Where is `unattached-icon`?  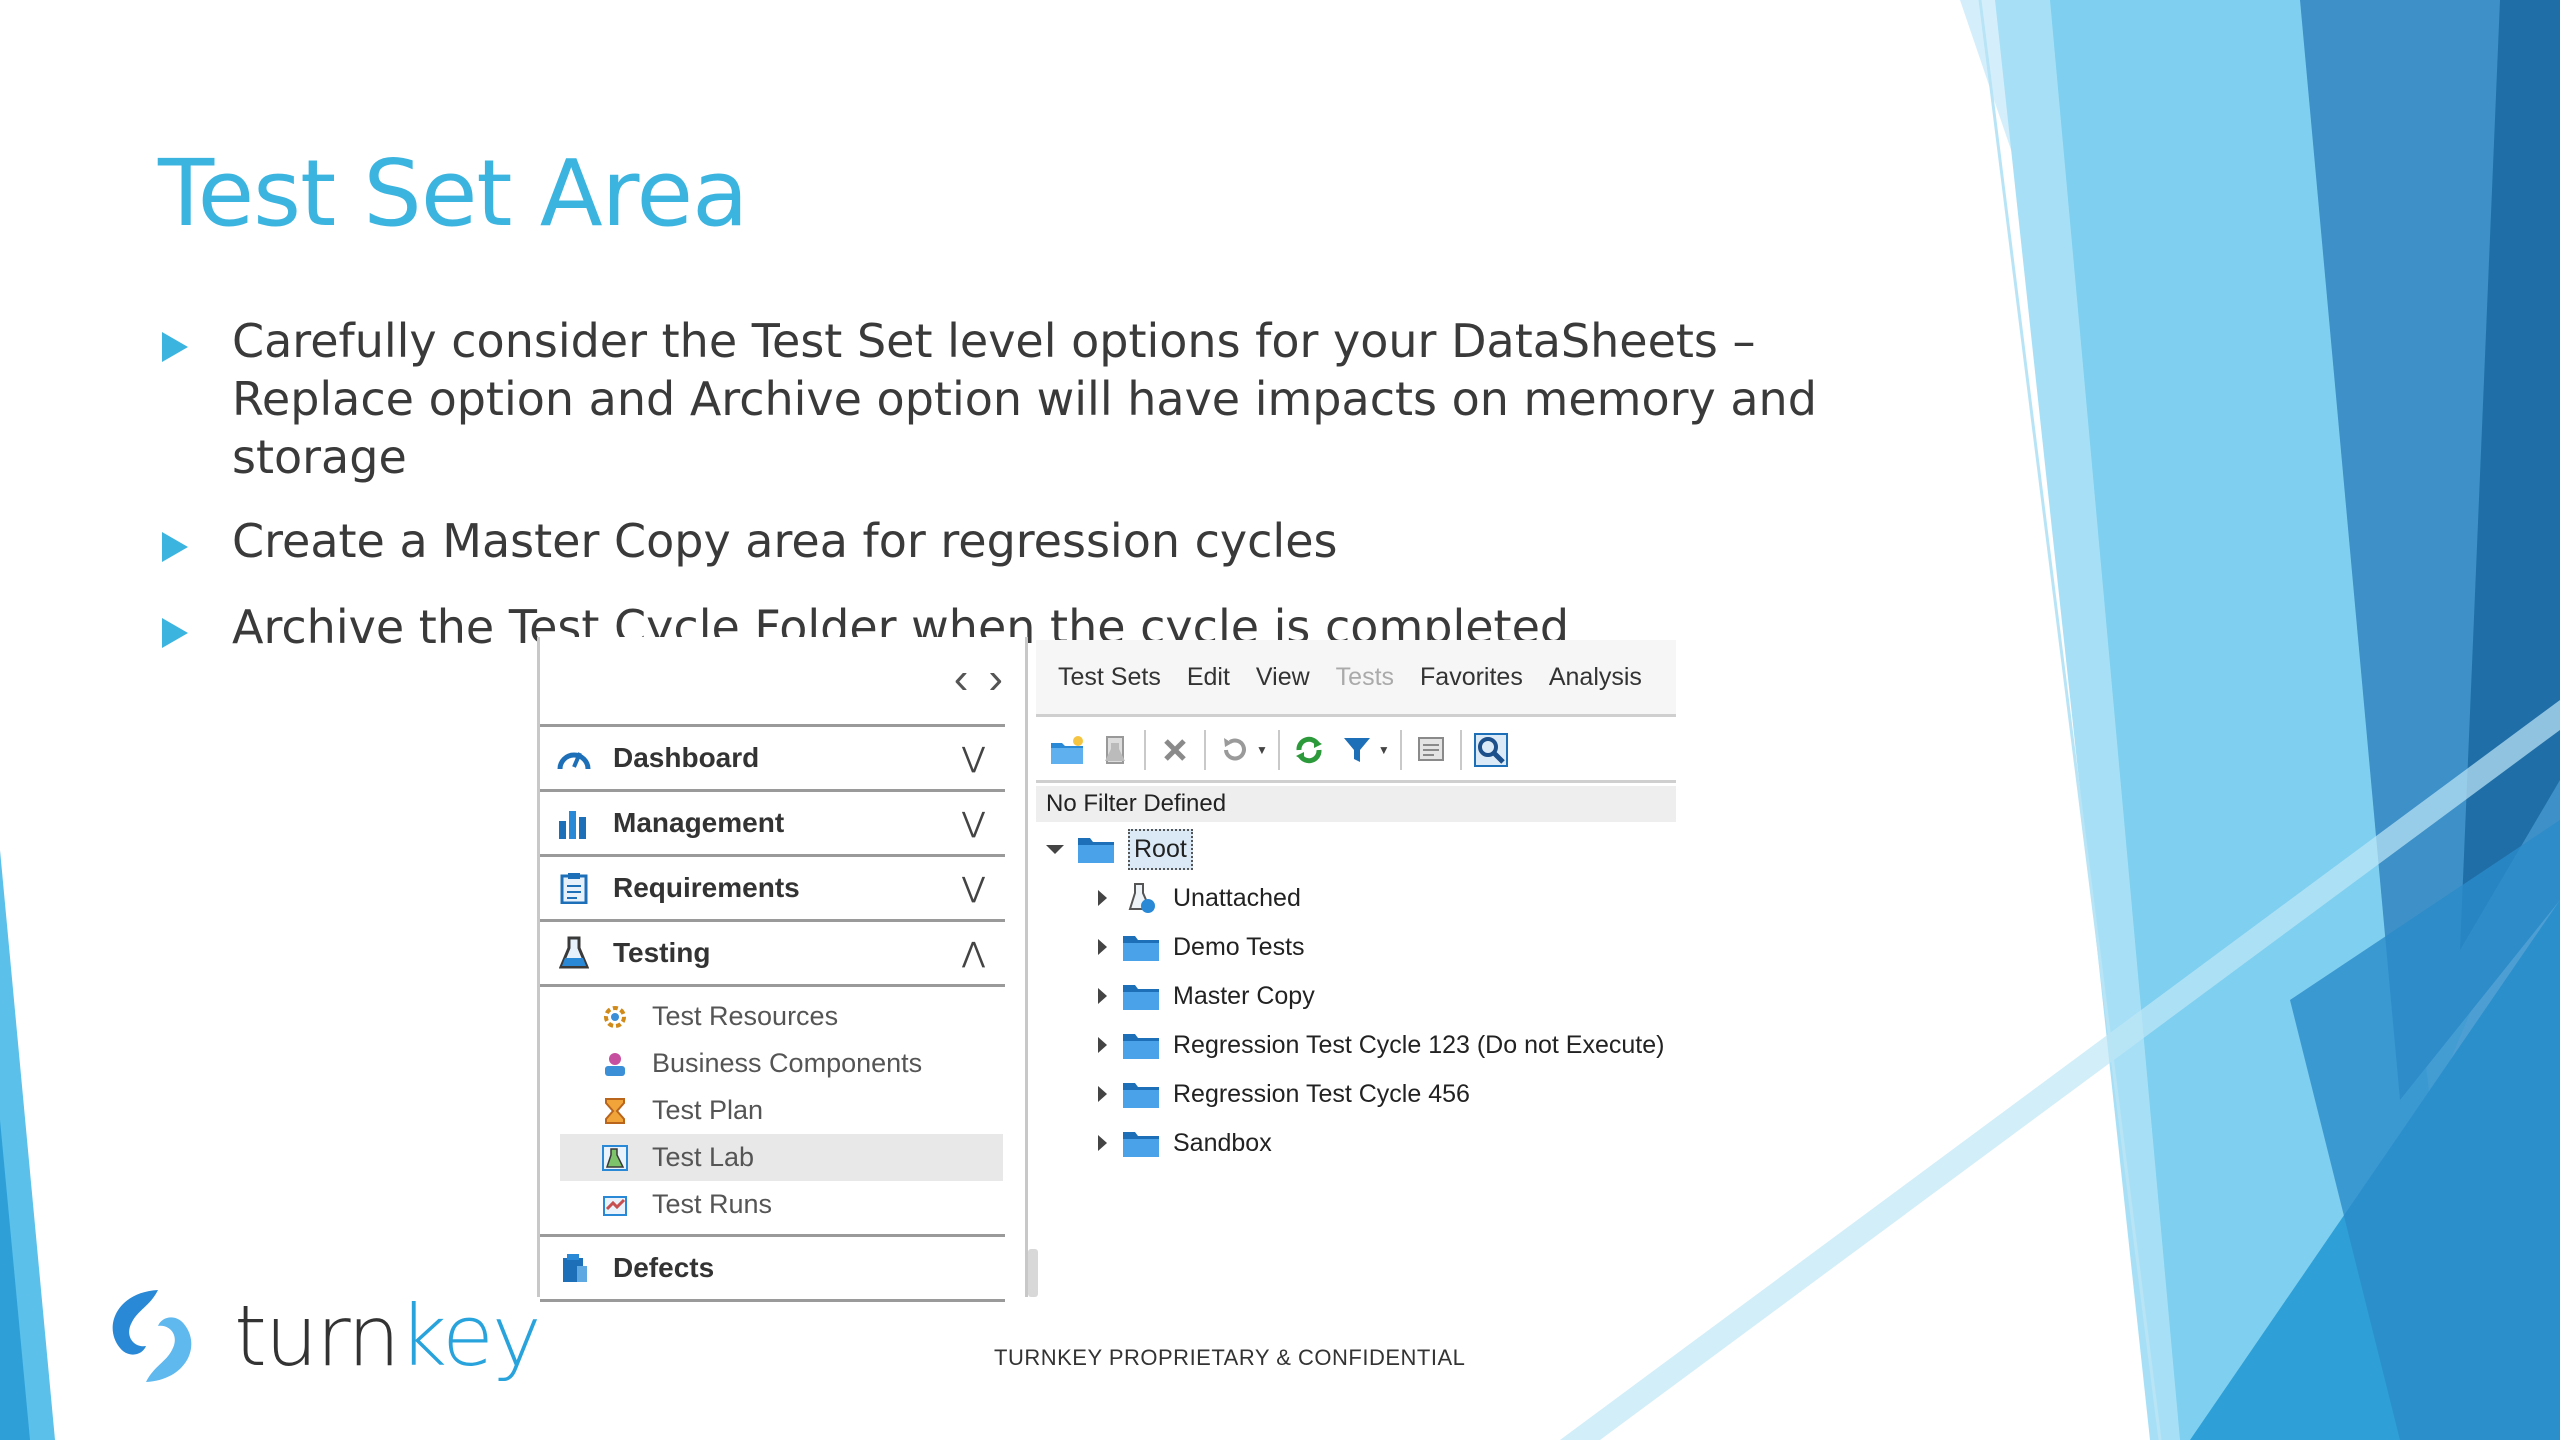
unattached-icon is located at coordinates (1141, 898).